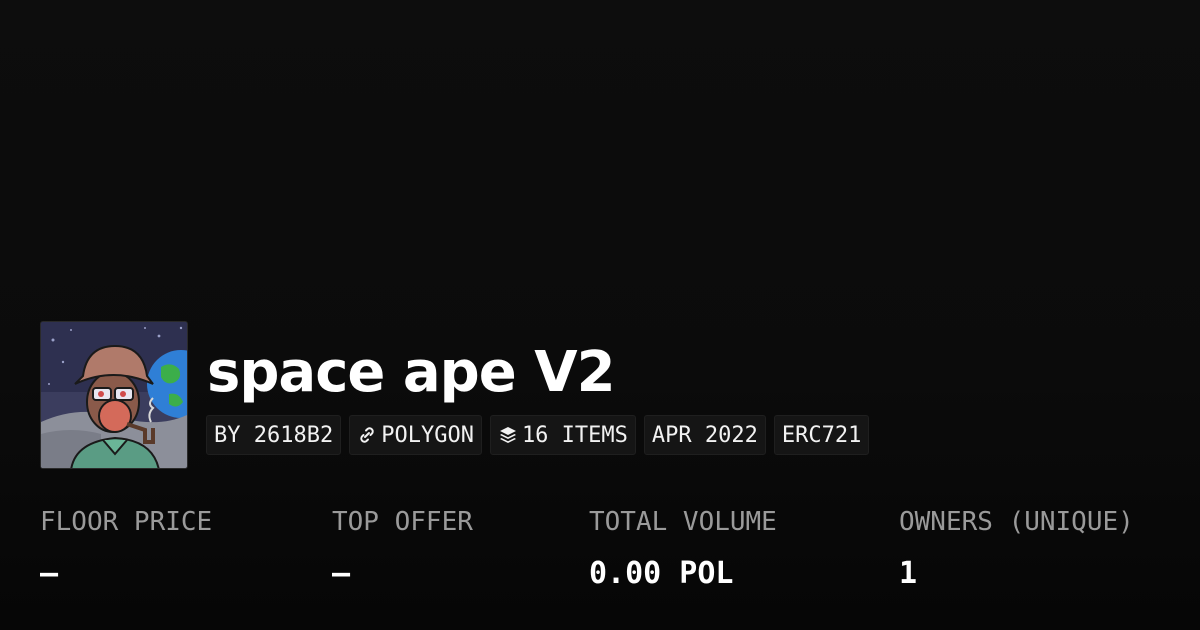 This screenshot has height=630, width=1200. I want to click on top-offer-stat: TOP OFFER —, so click(402, 548).